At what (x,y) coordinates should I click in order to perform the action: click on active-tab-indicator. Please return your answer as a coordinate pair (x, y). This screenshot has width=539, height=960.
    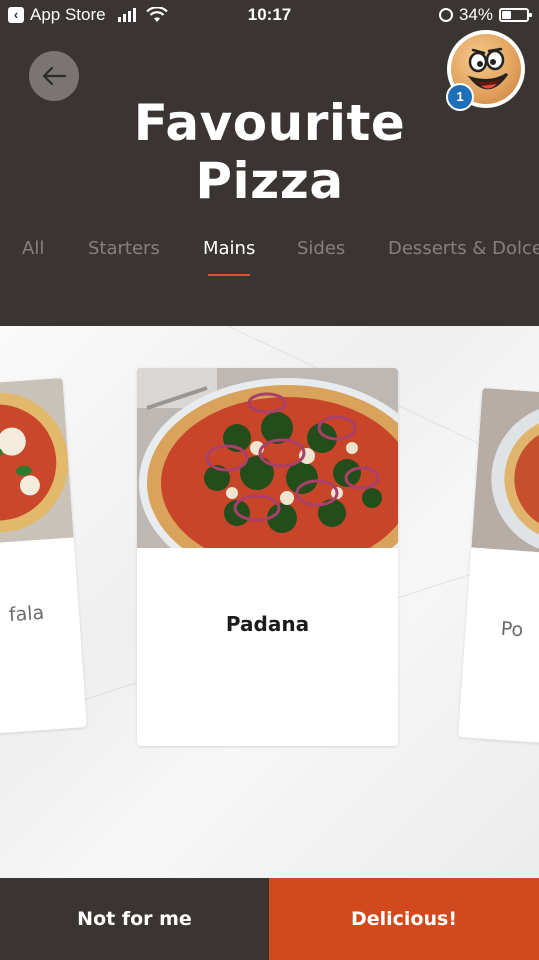
    Looking at the image, I should click on (229, 275).